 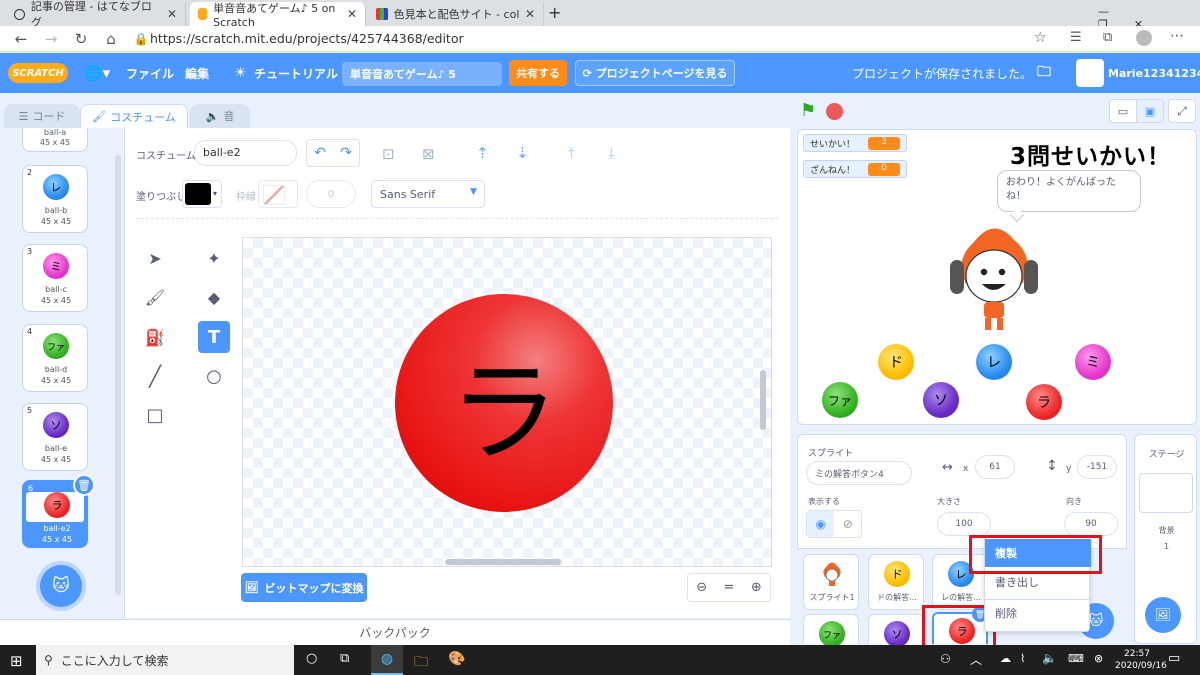 I want to click on x-position-input: 61, so click(x=995, y=467).